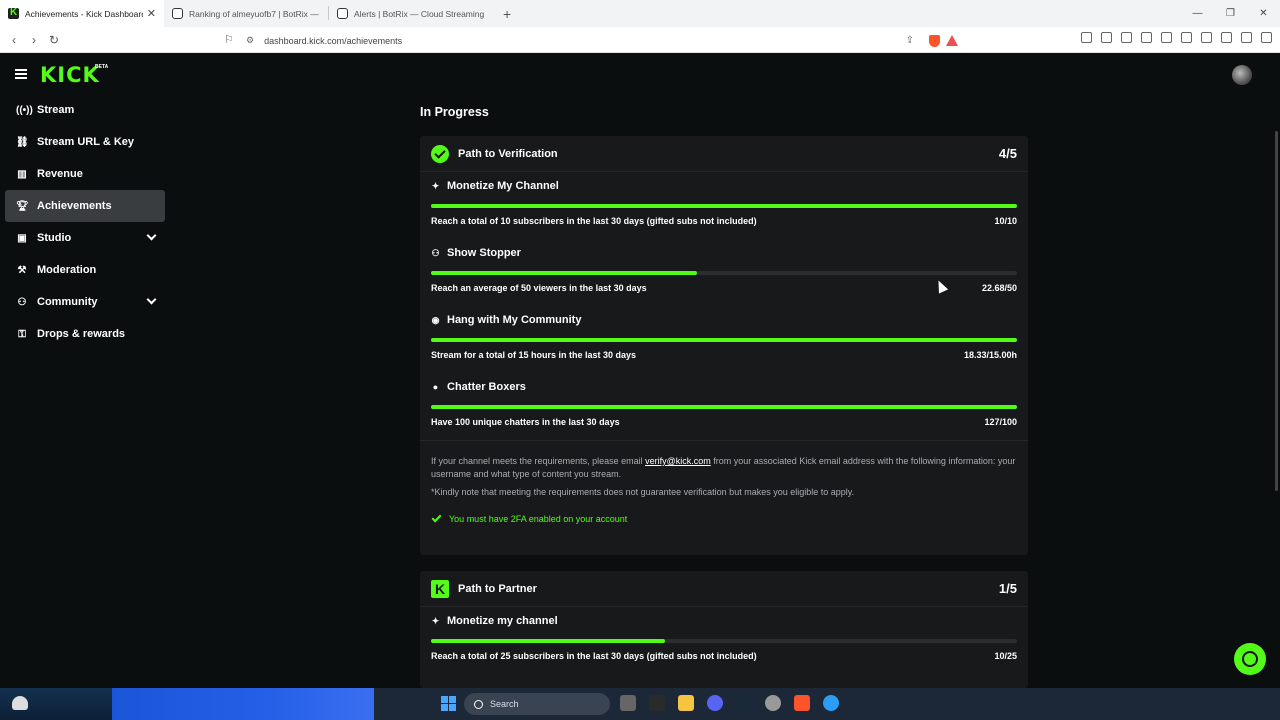 The height and width of the screenshot is (720, 1280). I want to click on brave-shield-icon, so click(934, 40).